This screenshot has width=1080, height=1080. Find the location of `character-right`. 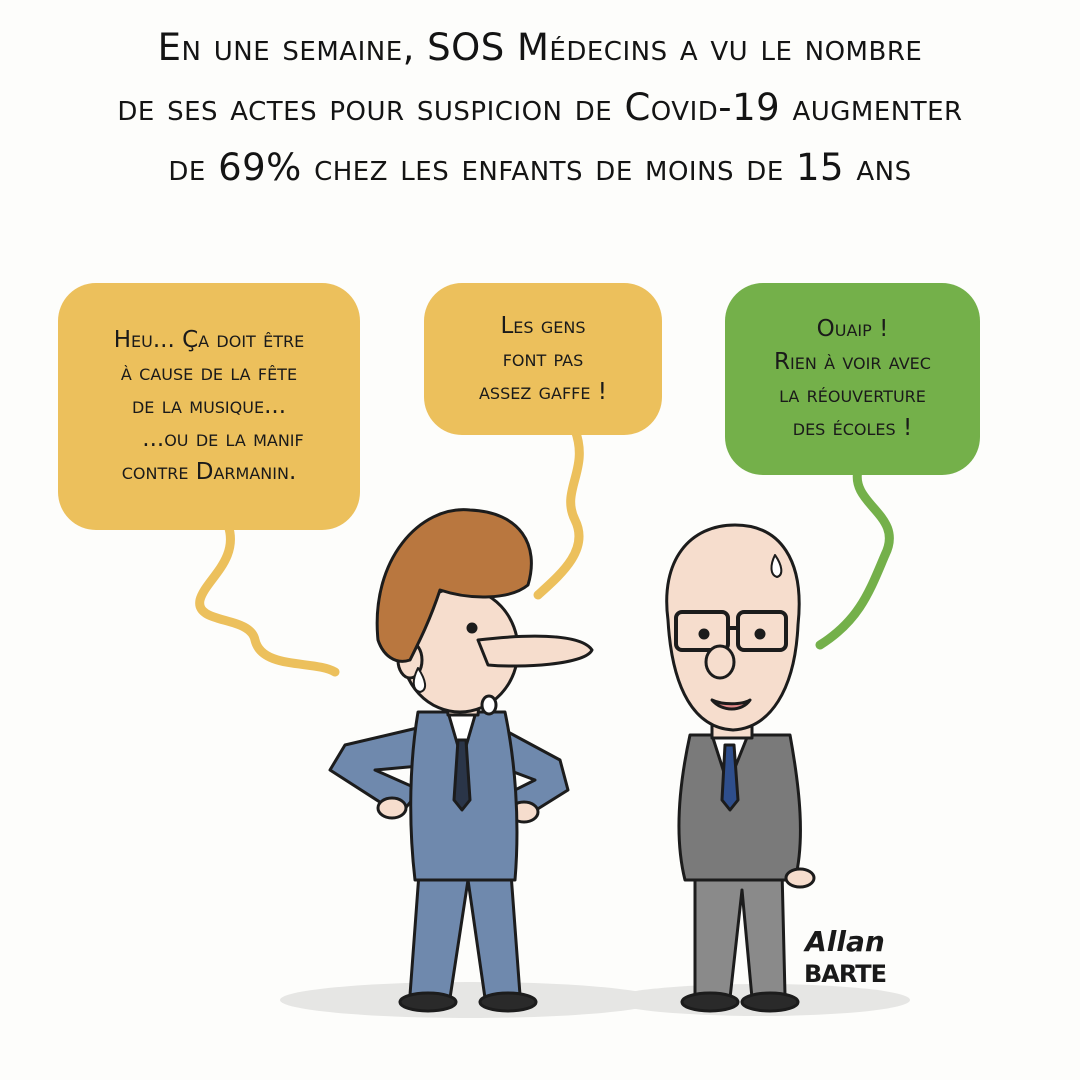

character-right is located at coordinates (740, 768).